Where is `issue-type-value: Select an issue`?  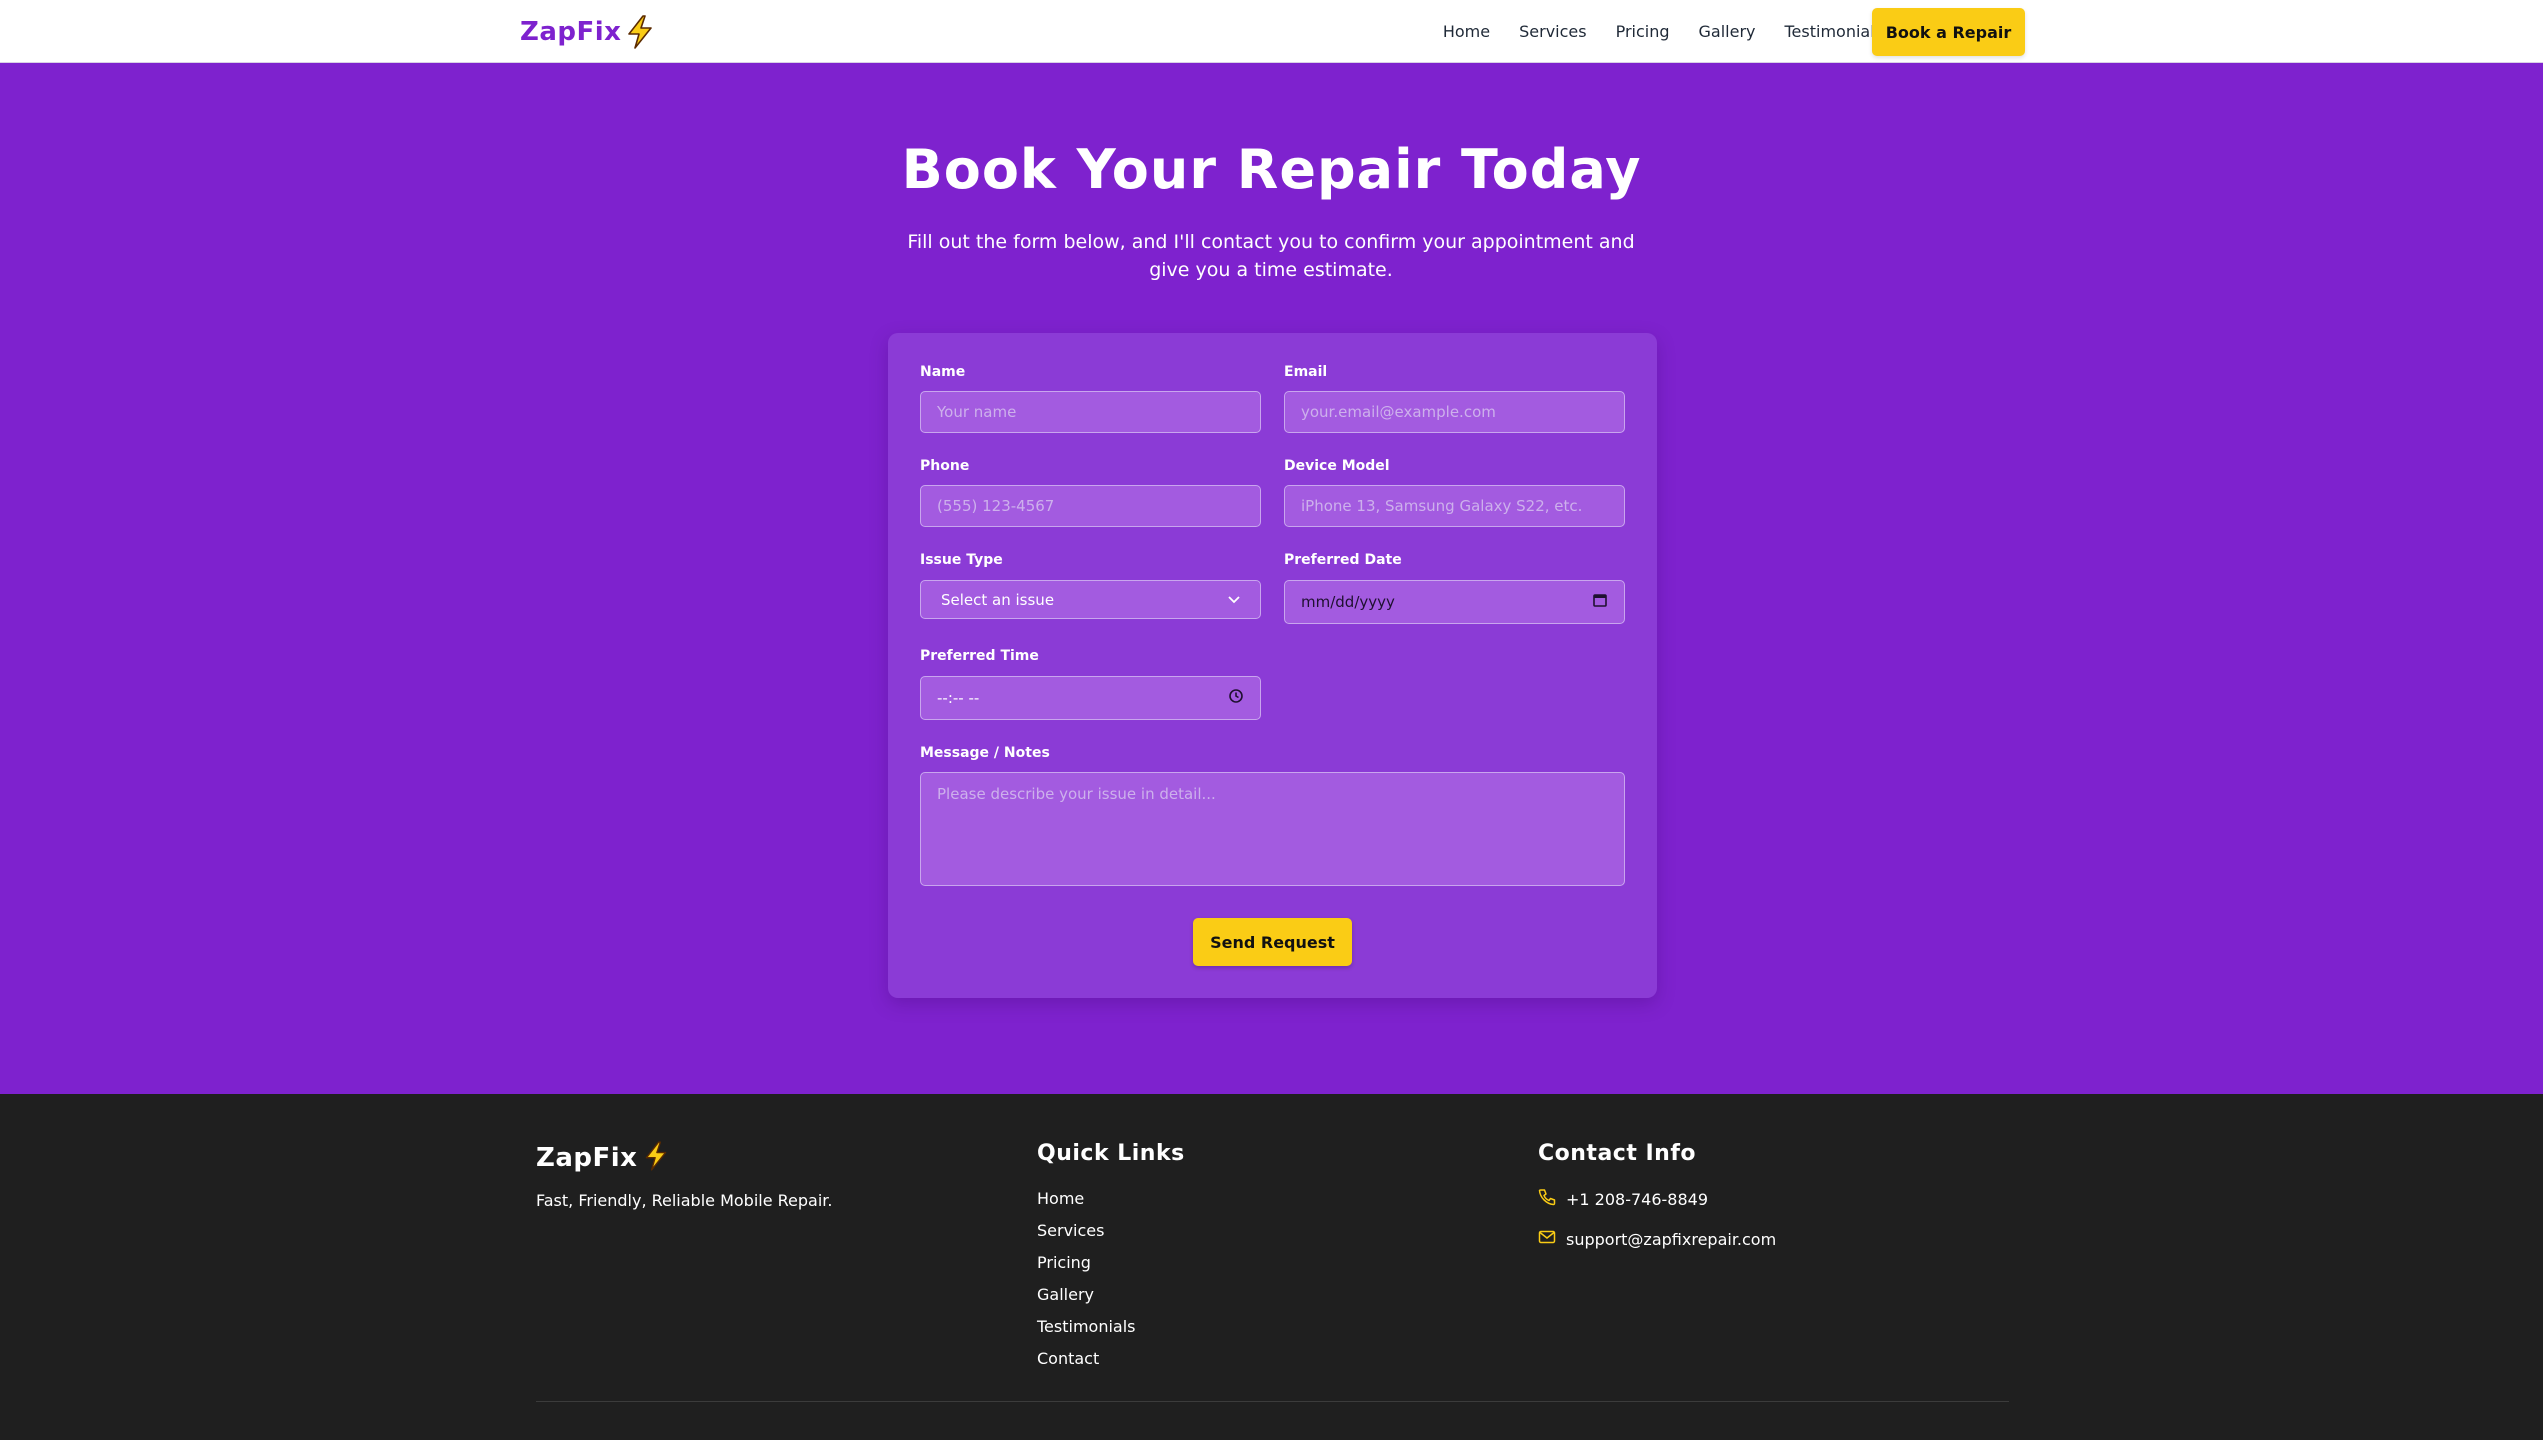
issue-type-value: Select an issue is located at coordinates (998, 599).